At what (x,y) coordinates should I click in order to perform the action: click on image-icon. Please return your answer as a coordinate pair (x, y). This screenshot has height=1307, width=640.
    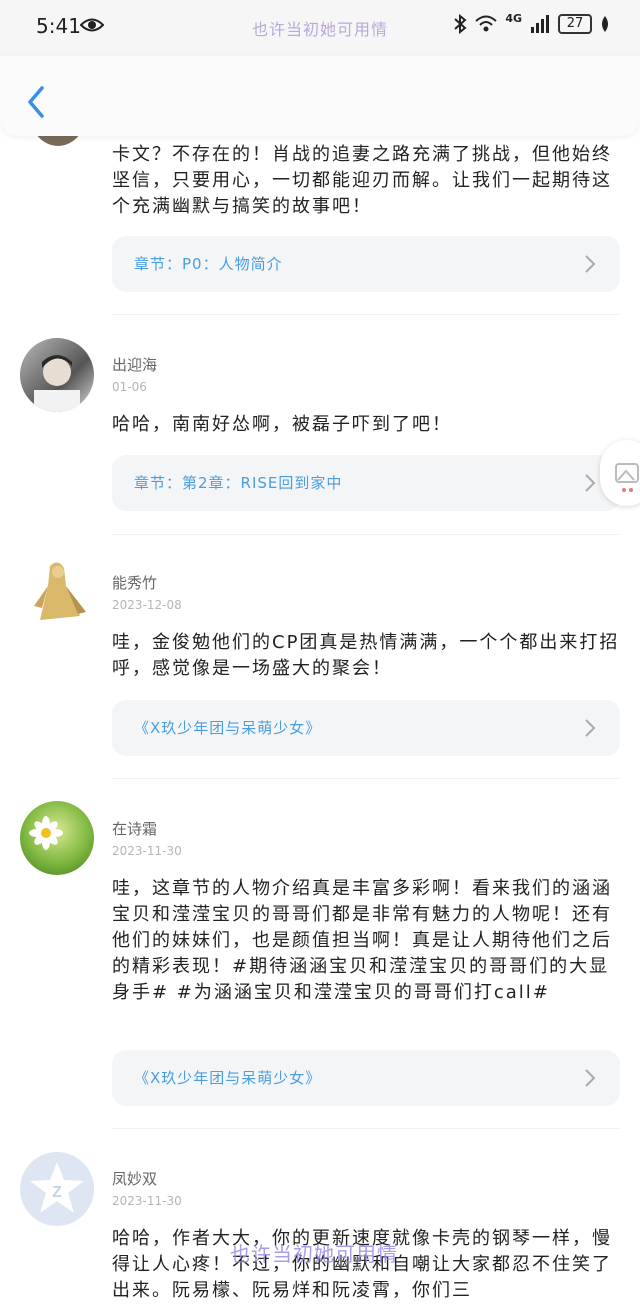
    Looking at the image, I should click on (627, 477).